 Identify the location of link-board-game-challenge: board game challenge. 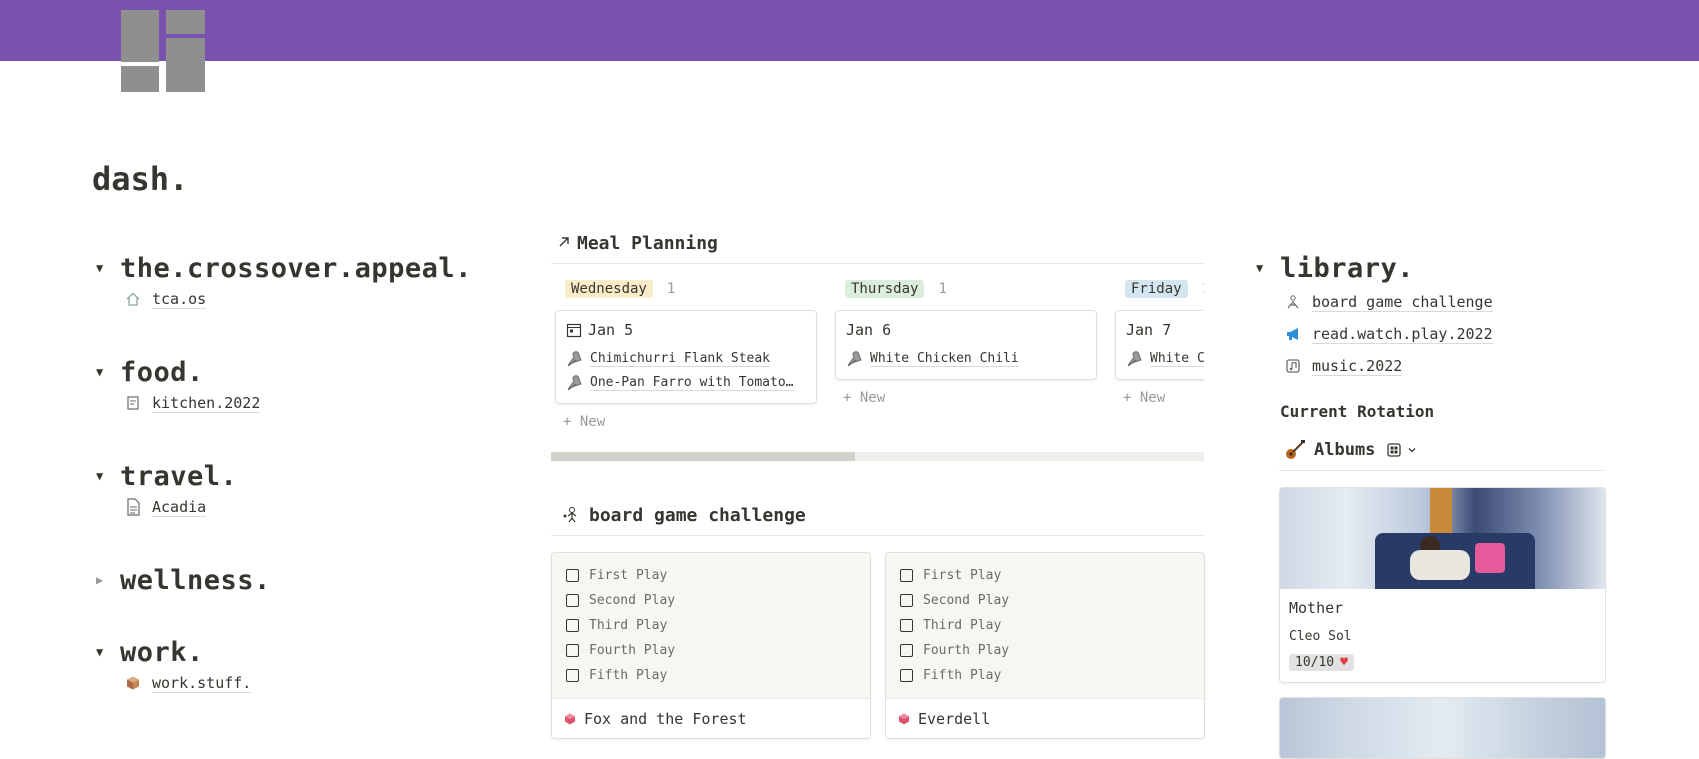
(1388, 302).